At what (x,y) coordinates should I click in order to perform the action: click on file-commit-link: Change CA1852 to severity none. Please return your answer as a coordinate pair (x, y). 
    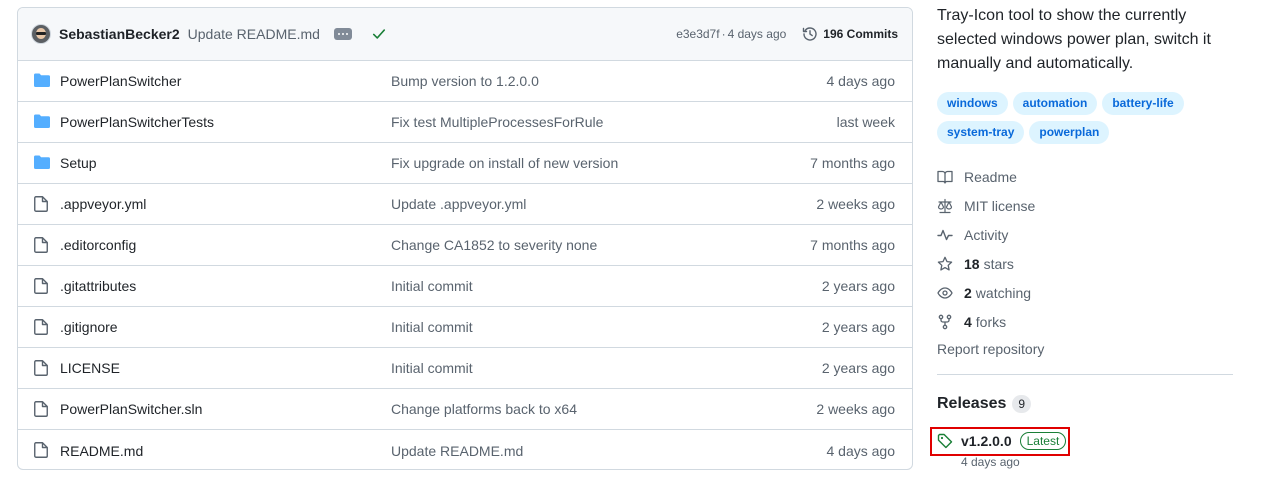
    Looking at the image, I should click on (494, 245).